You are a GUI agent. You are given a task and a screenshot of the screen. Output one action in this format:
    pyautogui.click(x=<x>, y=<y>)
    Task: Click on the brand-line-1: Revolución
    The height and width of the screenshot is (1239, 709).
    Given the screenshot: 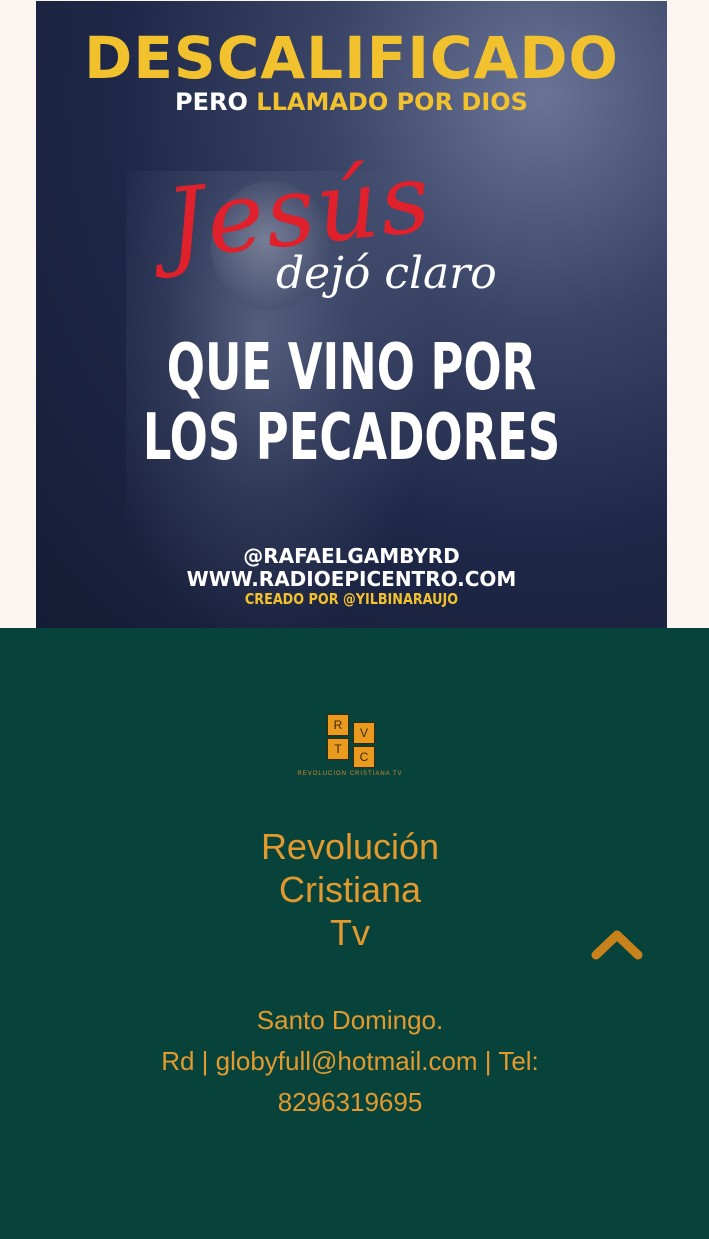 What is the action you would take?
    pyautogui.click(x=350, y=846)
    